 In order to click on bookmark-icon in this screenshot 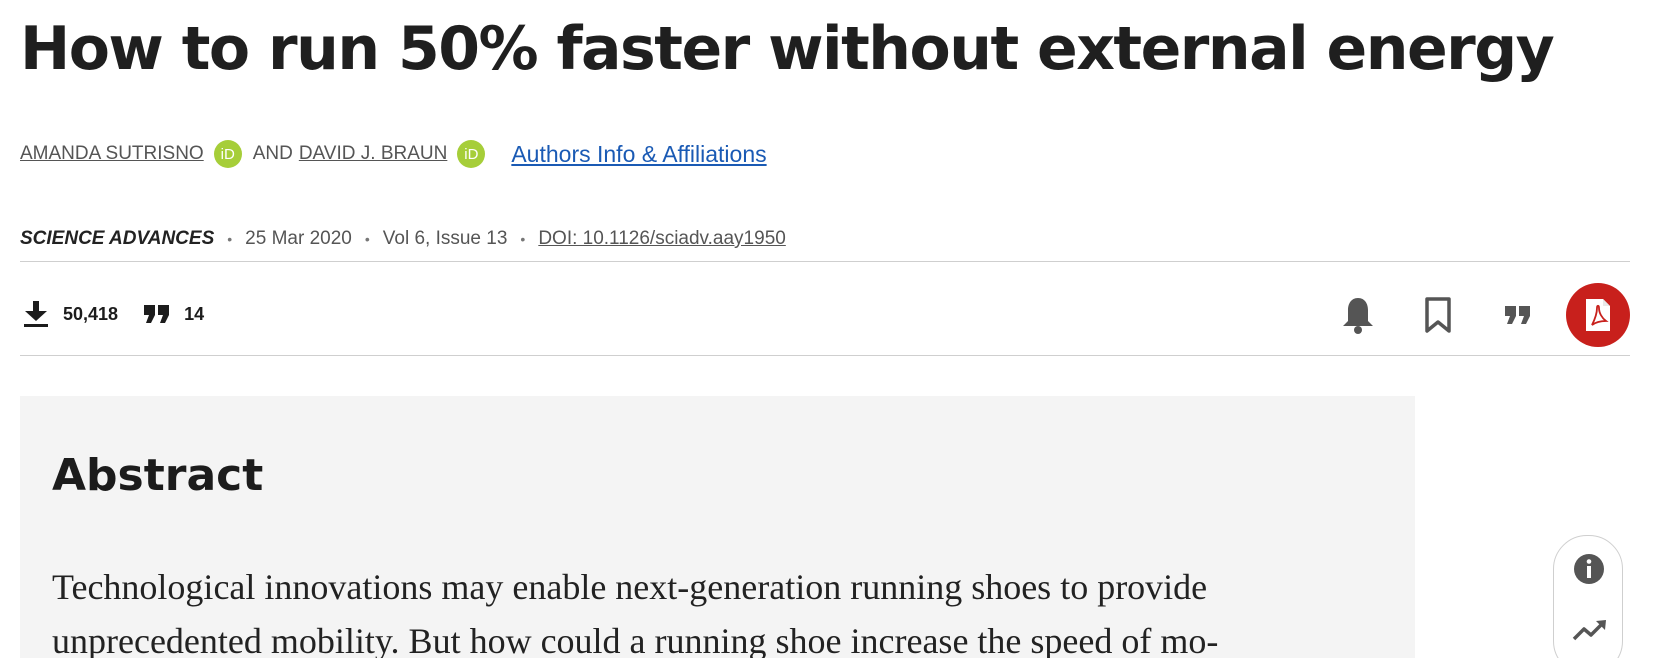, I will do `click(1438, 315)`.